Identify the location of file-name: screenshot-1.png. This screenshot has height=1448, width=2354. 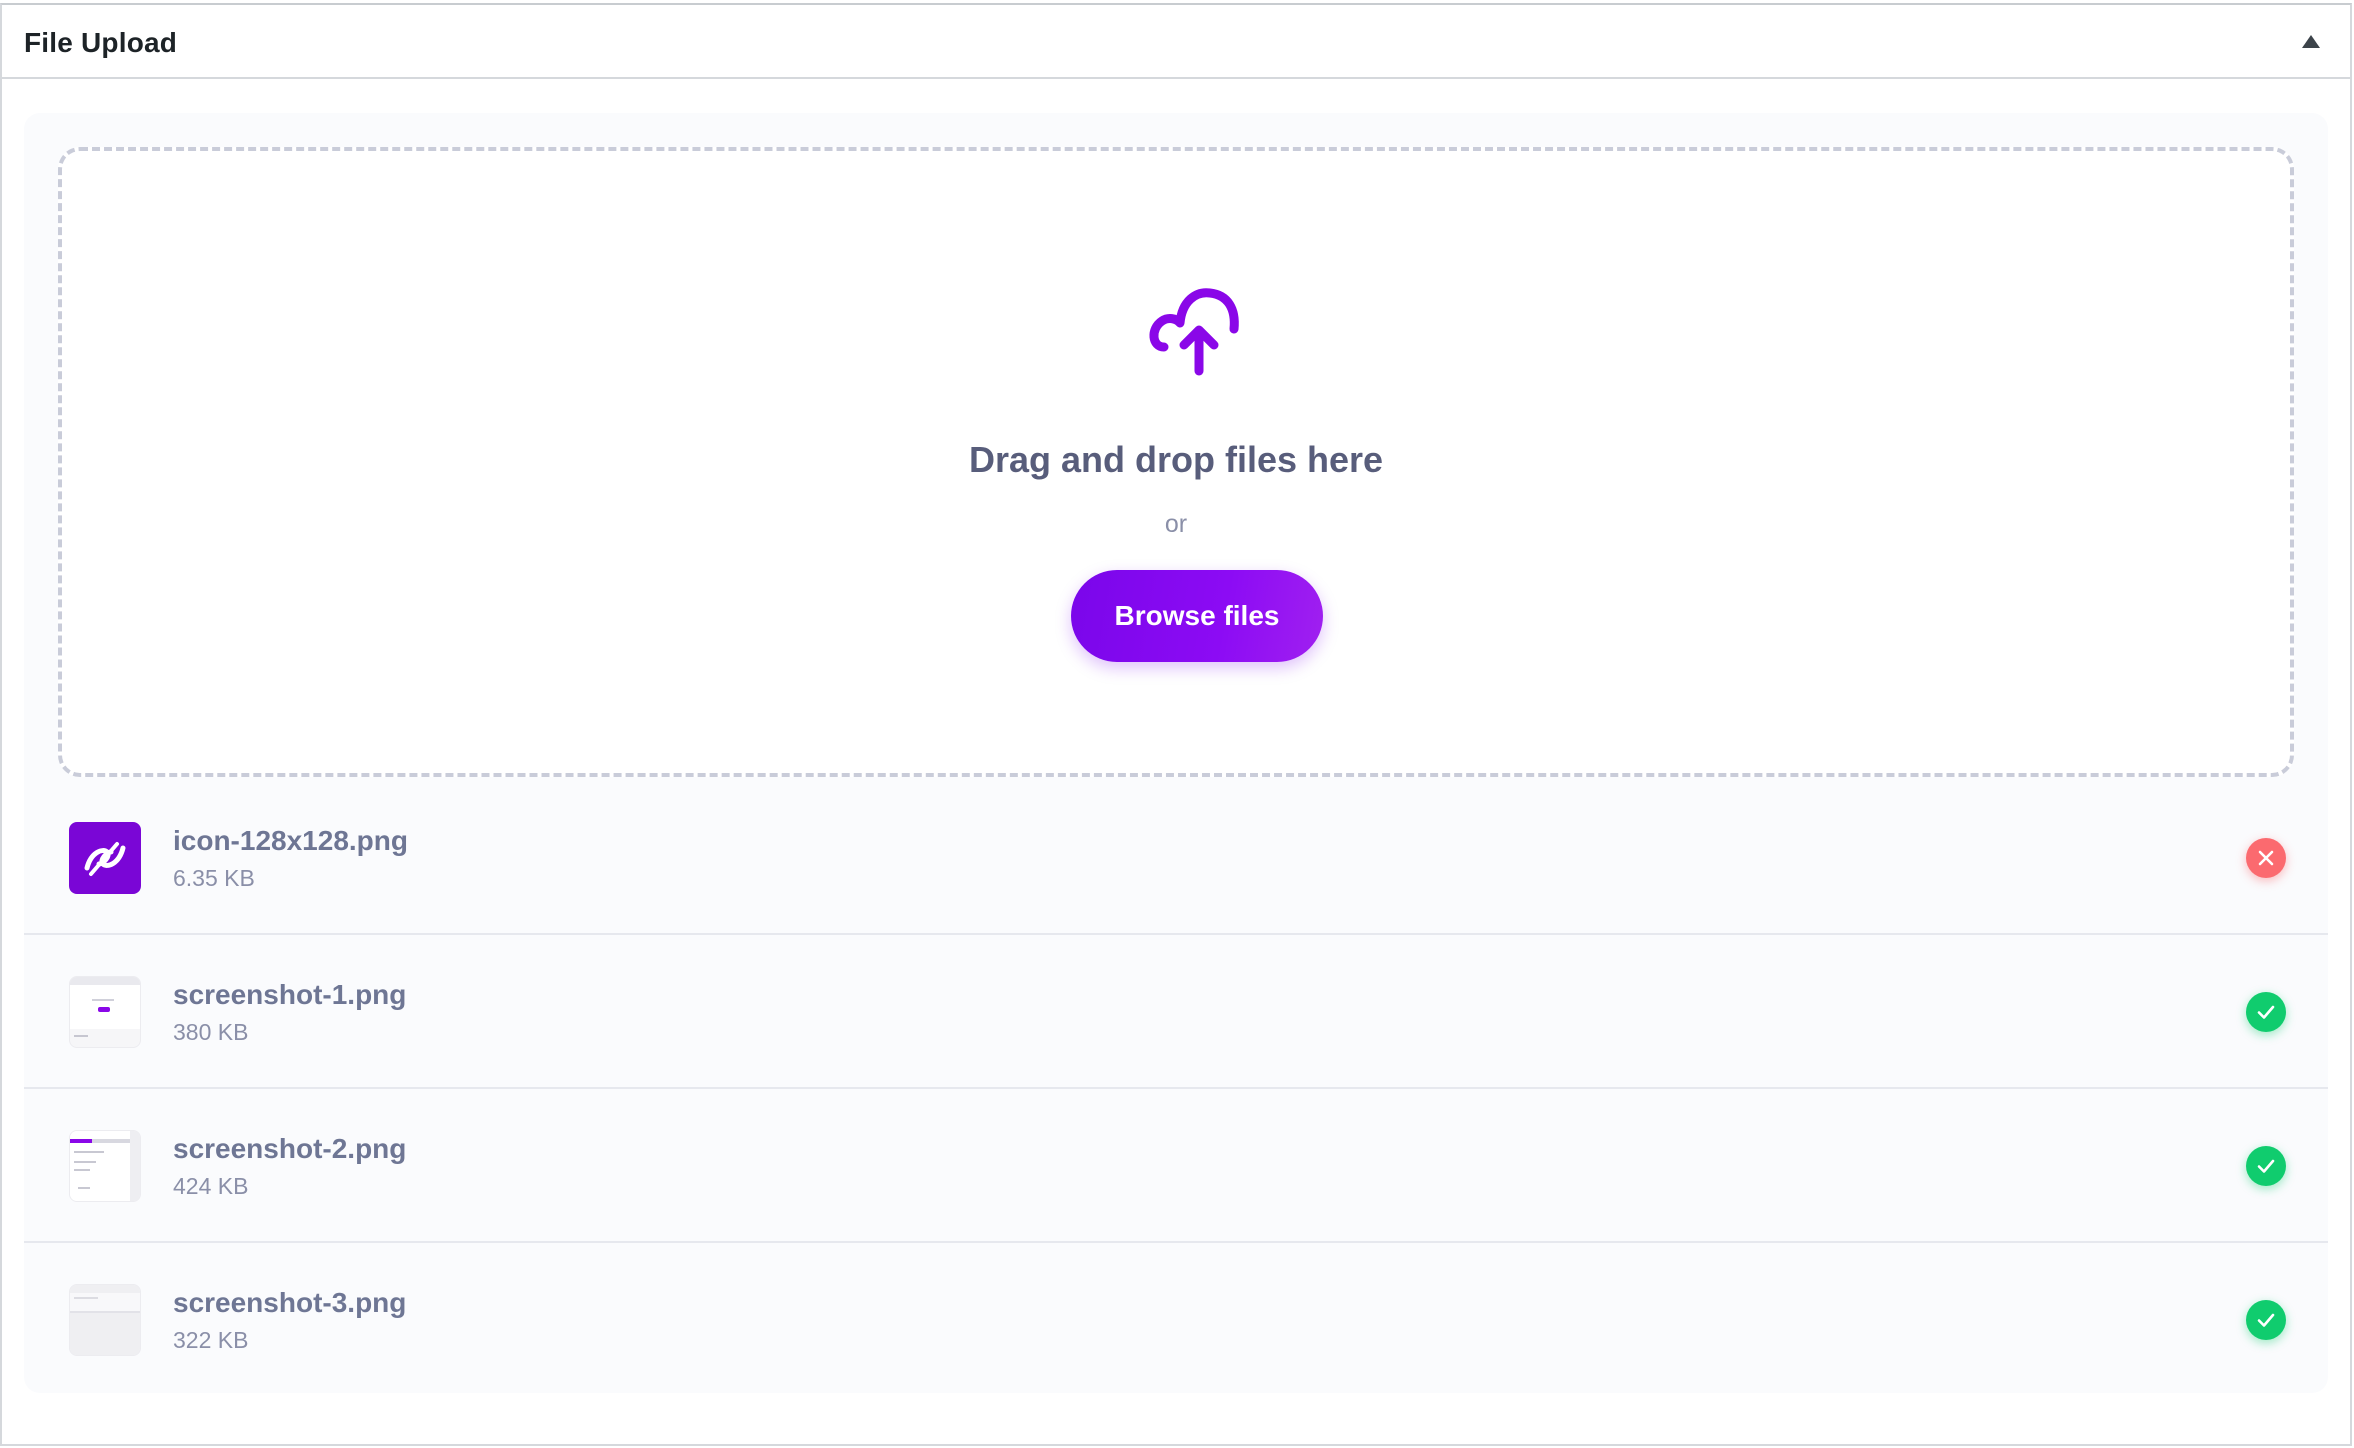
(290, 994).